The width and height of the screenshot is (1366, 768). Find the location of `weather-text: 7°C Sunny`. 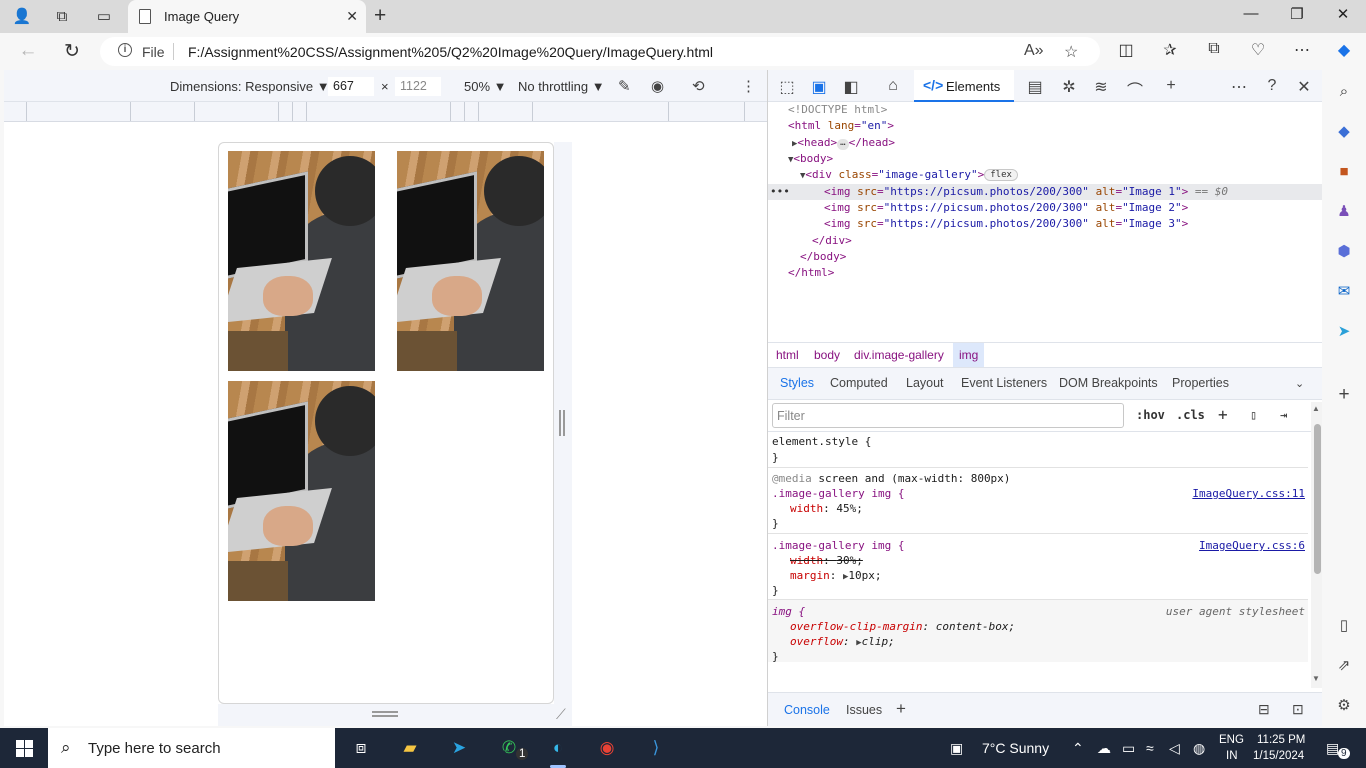

weather-text: 7°C Sunny is located at coordinates (1015, 748).